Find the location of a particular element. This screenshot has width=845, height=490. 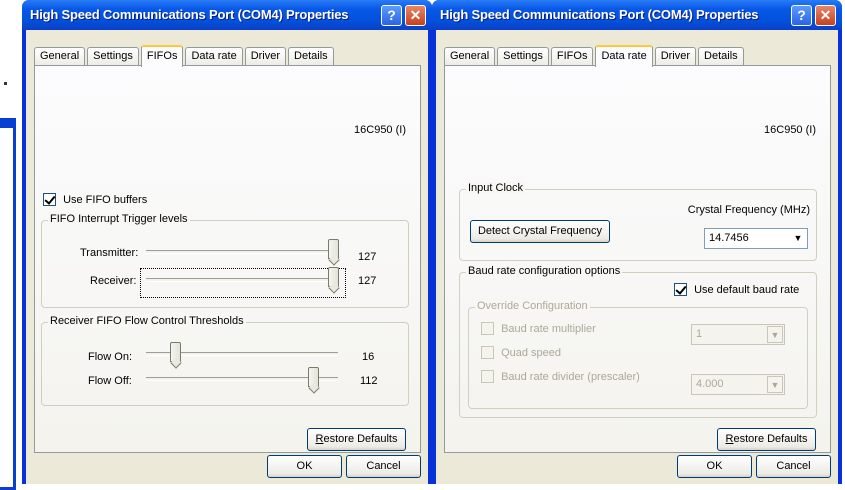

left-cancel-button: Cancel is located at coordinates (383, 466).